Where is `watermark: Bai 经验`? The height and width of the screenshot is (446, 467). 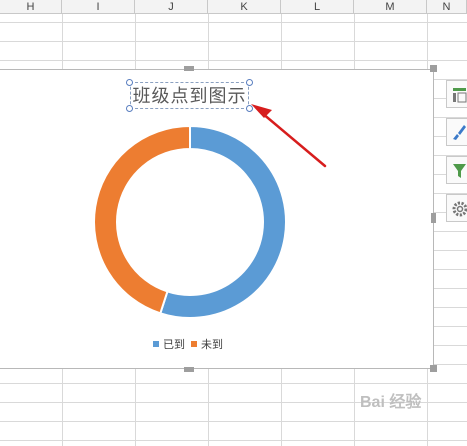 watermark: Bai 经验 is located at coordinates (391, 402).